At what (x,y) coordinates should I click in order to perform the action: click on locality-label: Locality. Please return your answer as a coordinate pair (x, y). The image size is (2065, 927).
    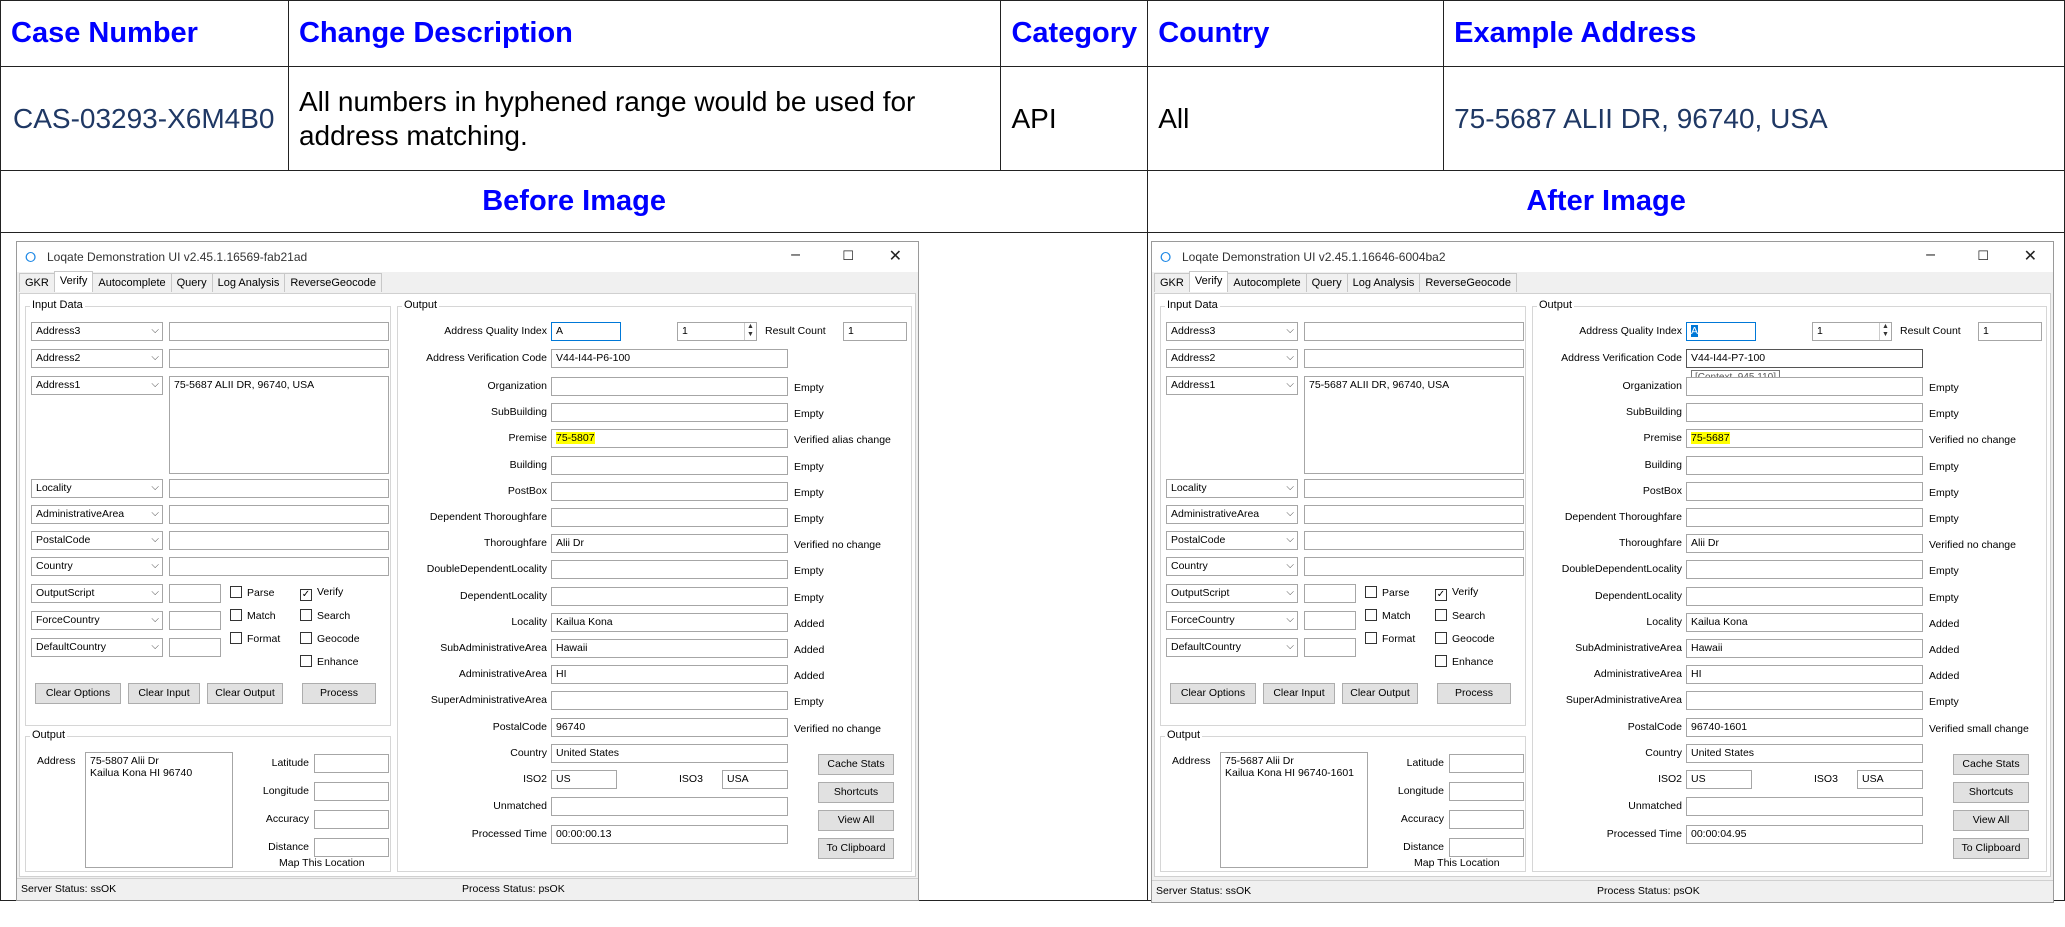
    Looking at the image, I should click on (1664, 621).